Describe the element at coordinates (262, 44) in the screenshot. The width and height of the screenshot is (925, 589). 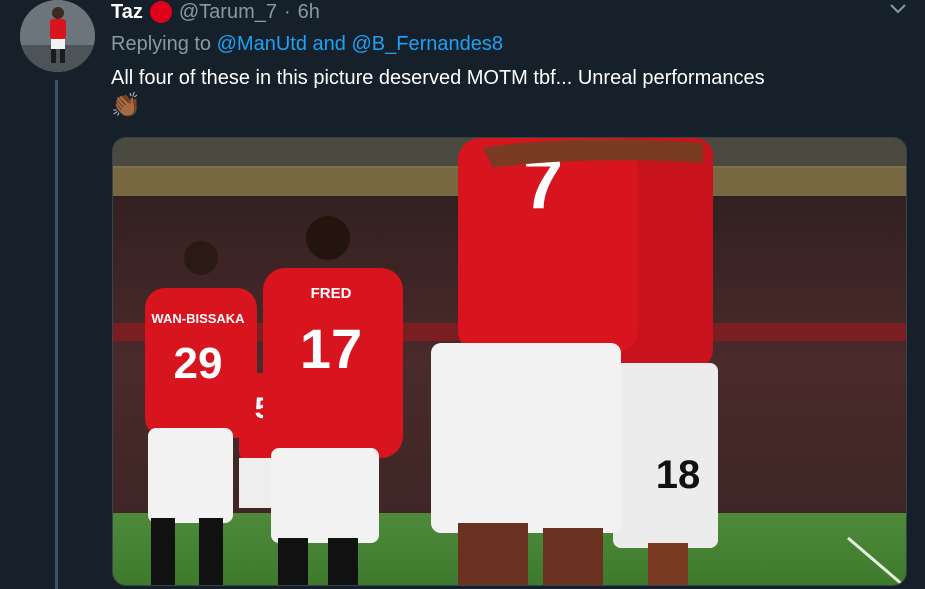
I see `mention-manutd: @ManUtd` at that location.